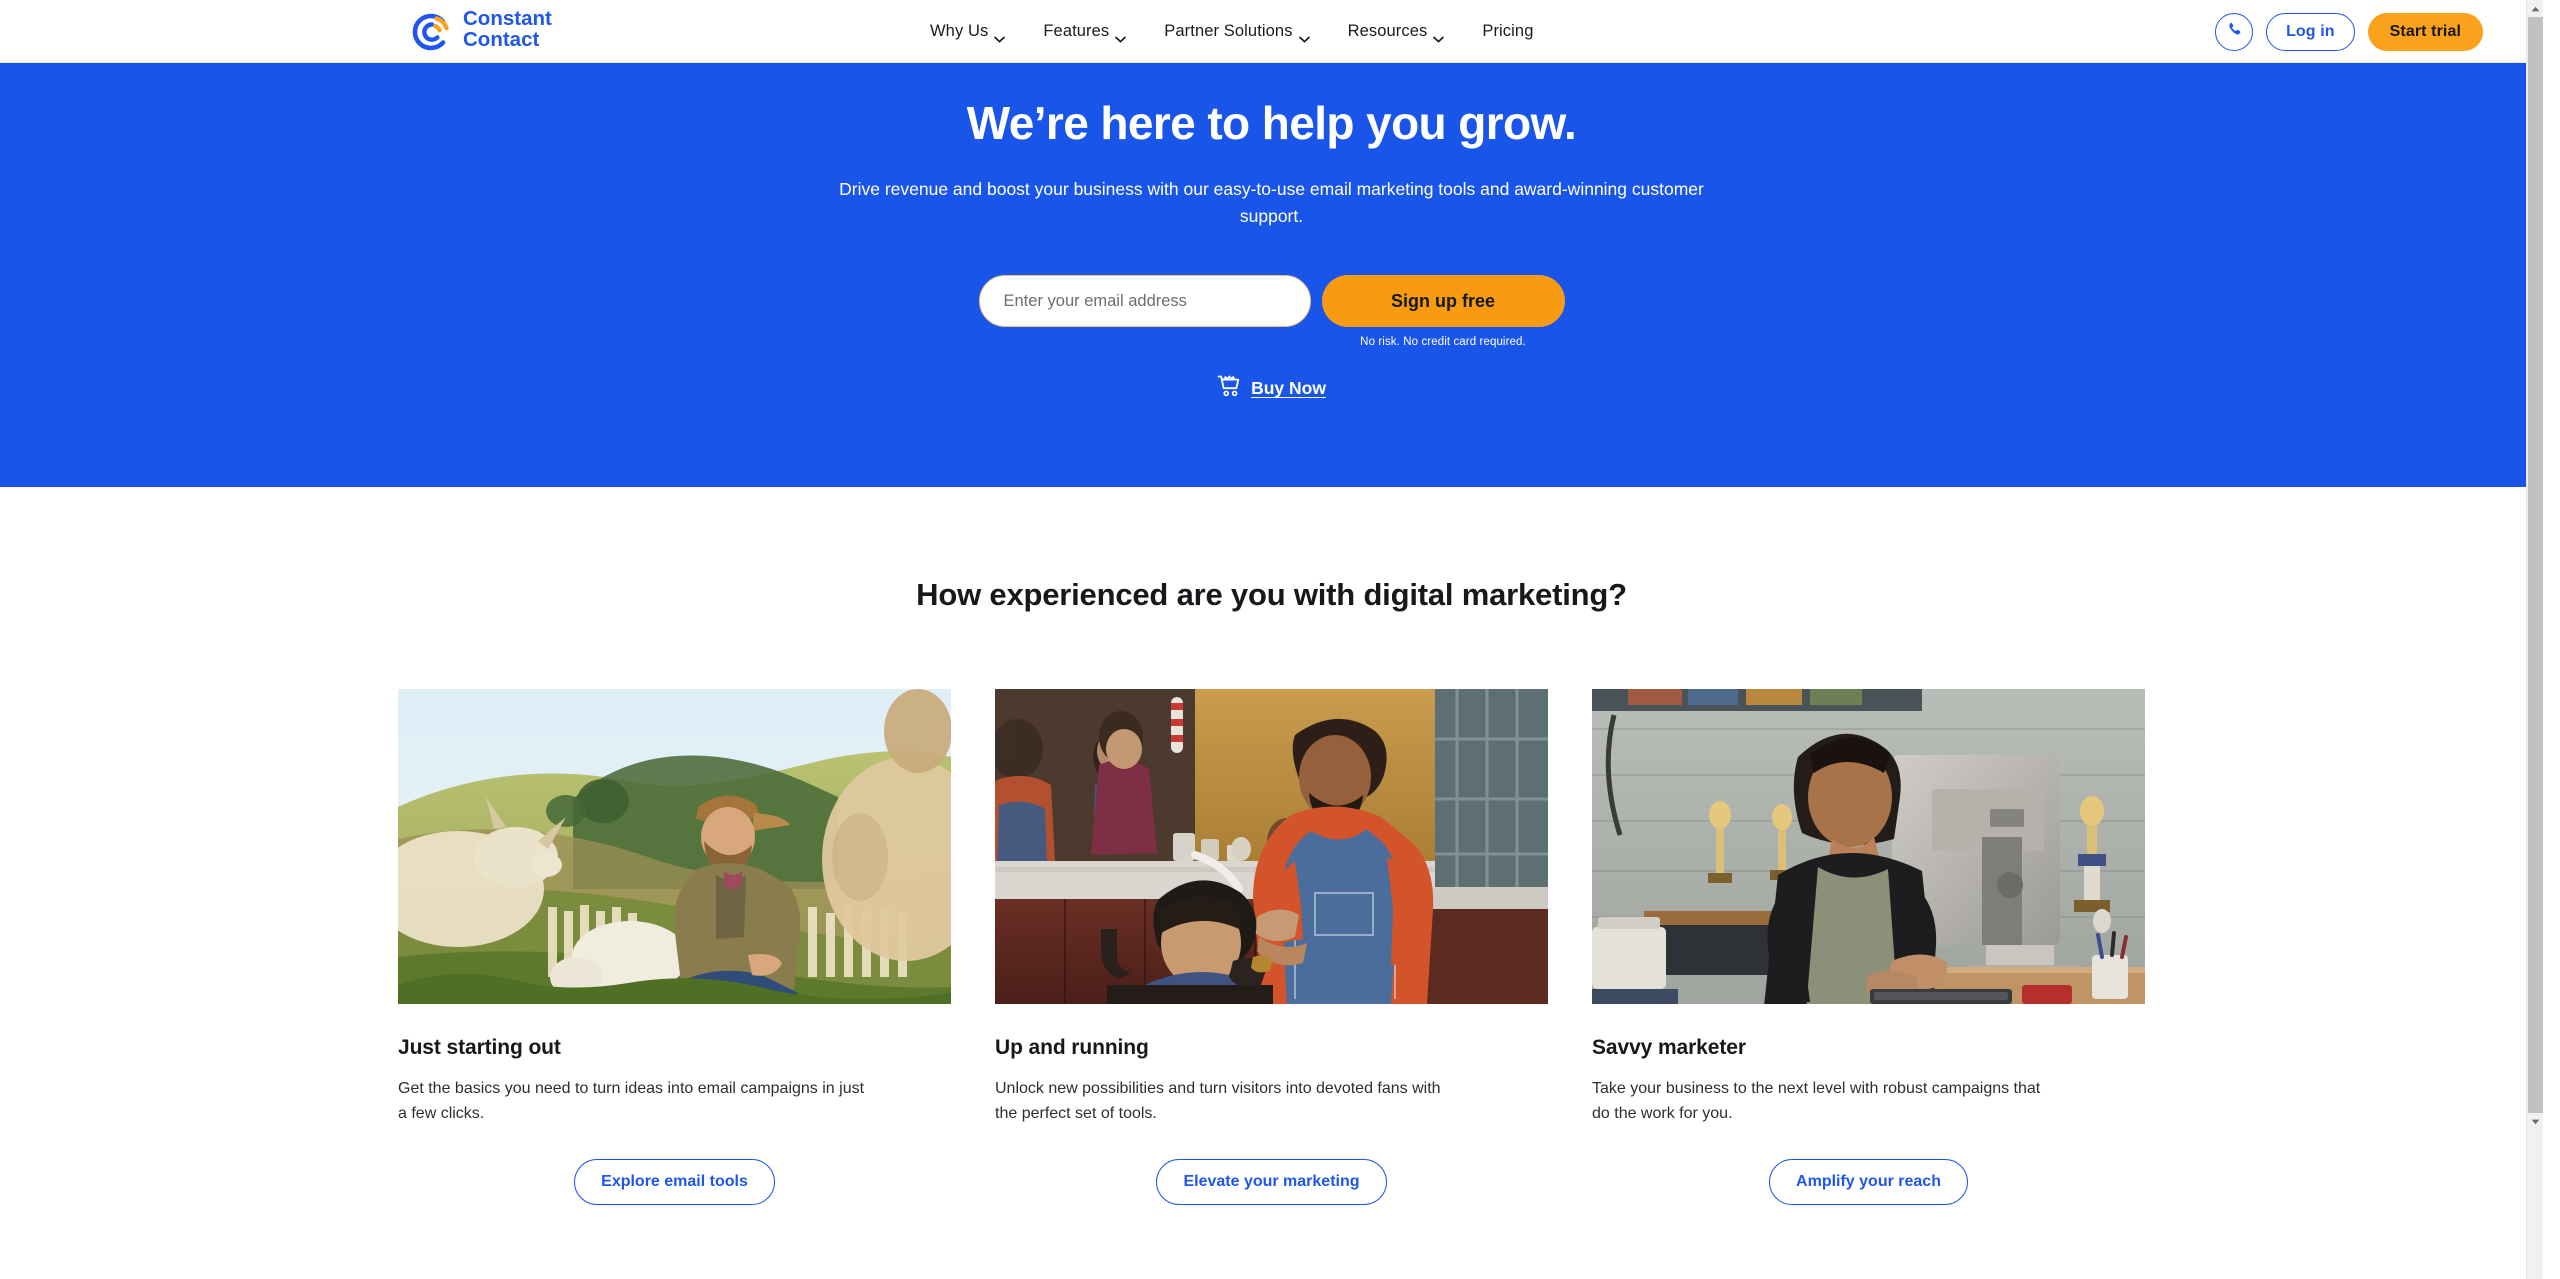 The height and width of the screenshot is (1279, 2560). I want to click on nav-item-label: Pricing, so click(1508, 31).